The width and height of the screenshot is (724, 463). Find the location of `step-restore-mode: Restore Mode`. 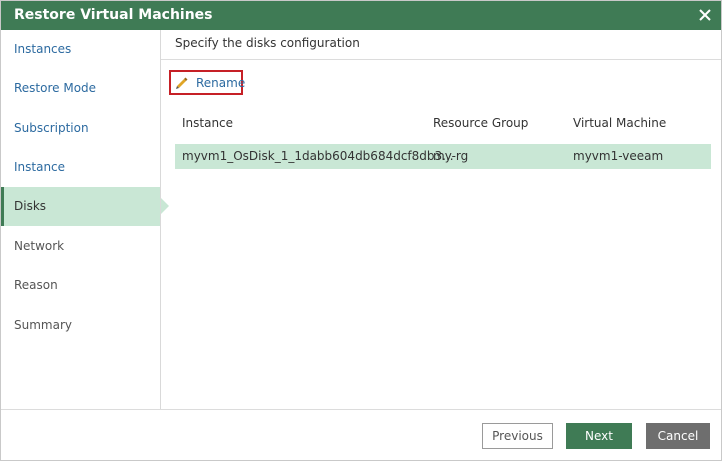

step-restore-mode: Restore Mode is located at coordinates (80, 88).